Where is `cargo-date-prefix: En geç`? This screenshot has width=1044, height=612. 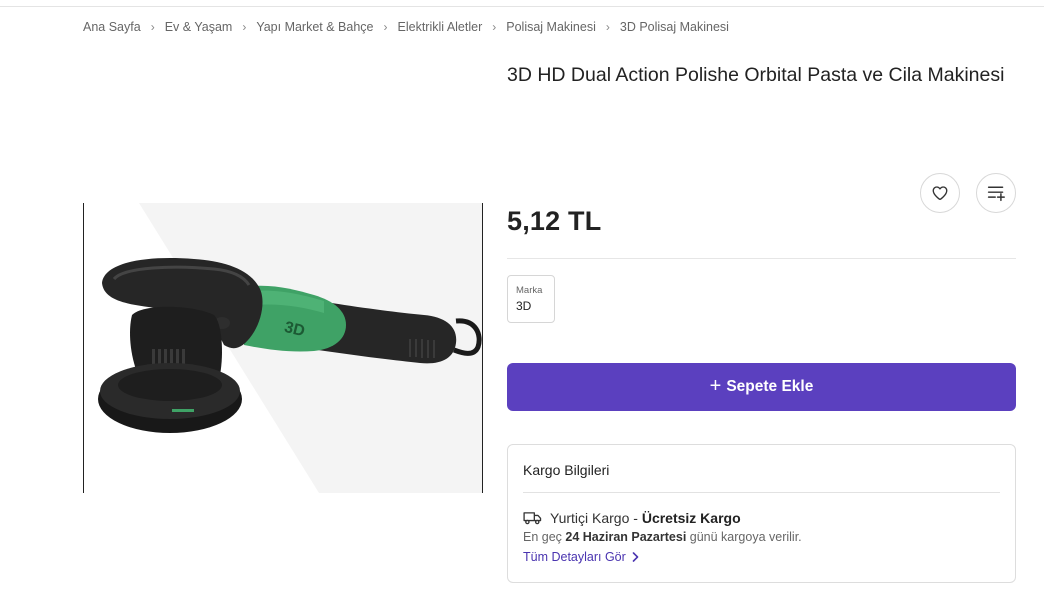
cargo-date-prefix: En geç is located at coordinates (544, 537).